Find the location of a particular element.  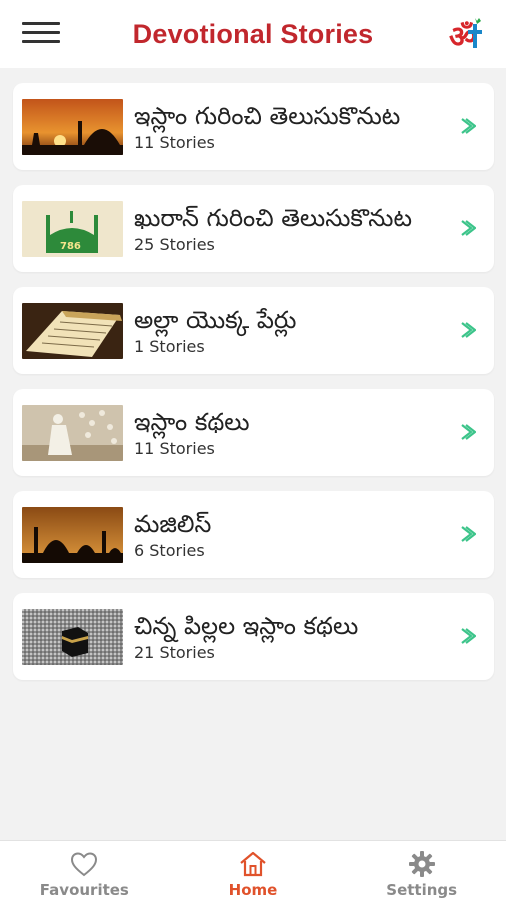

category-title: ఇస్లాం గురించి తెలుసుకొనుట is located at coordinates (267, 116).